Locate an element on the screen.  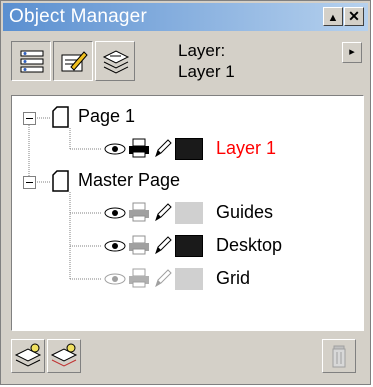
close-icon: ✕ is located at coordinates (354, 16).